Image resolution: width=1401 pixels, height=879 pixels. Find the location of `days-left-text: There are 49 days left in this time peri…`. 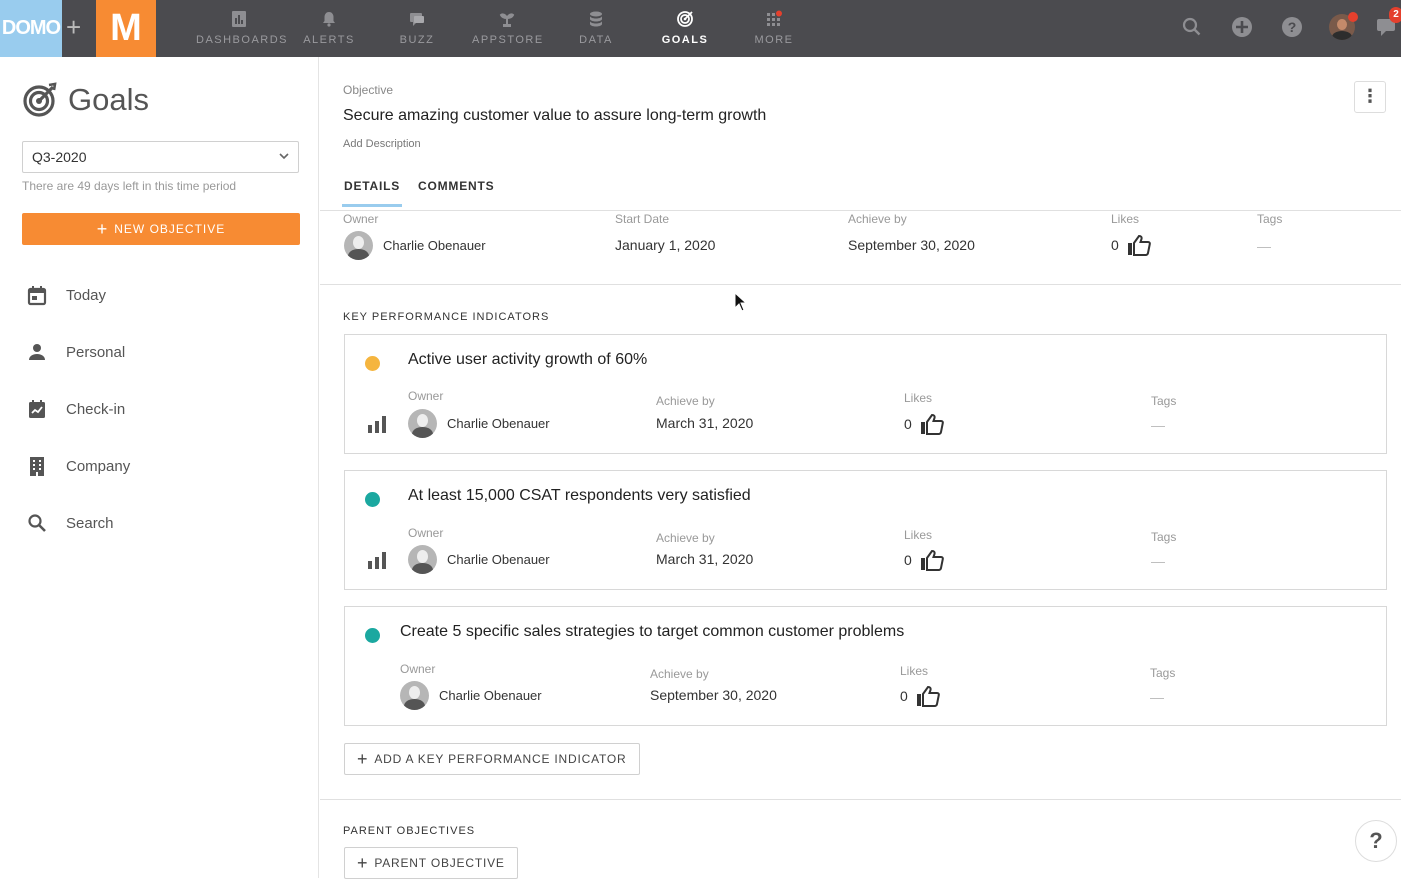

days-left-text: There are 49 days left in this time peri… is located at coordinates (129, 186).